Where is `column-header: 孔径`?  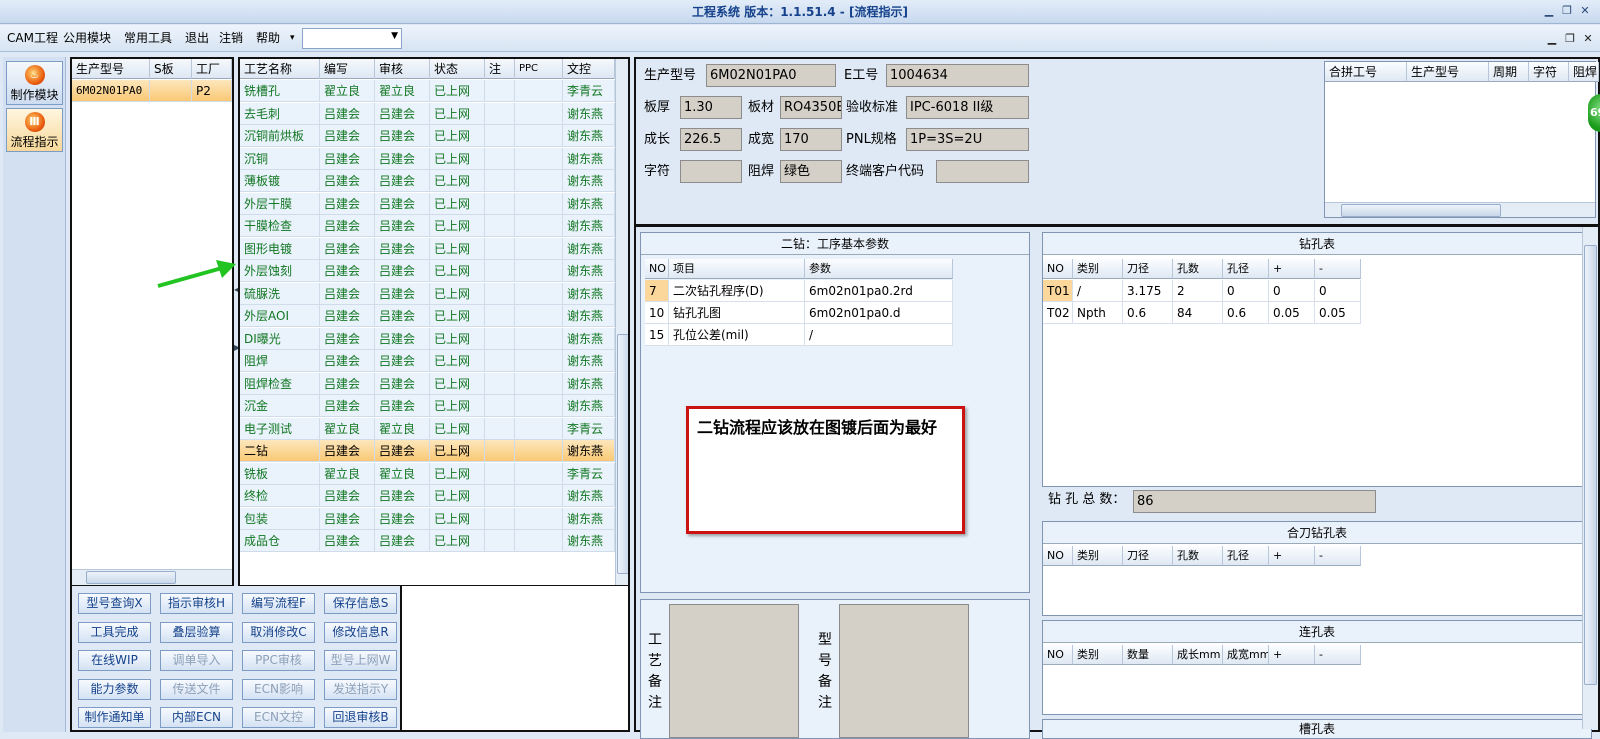
column-header: 孔径 is located at coordinates (1246, 269).